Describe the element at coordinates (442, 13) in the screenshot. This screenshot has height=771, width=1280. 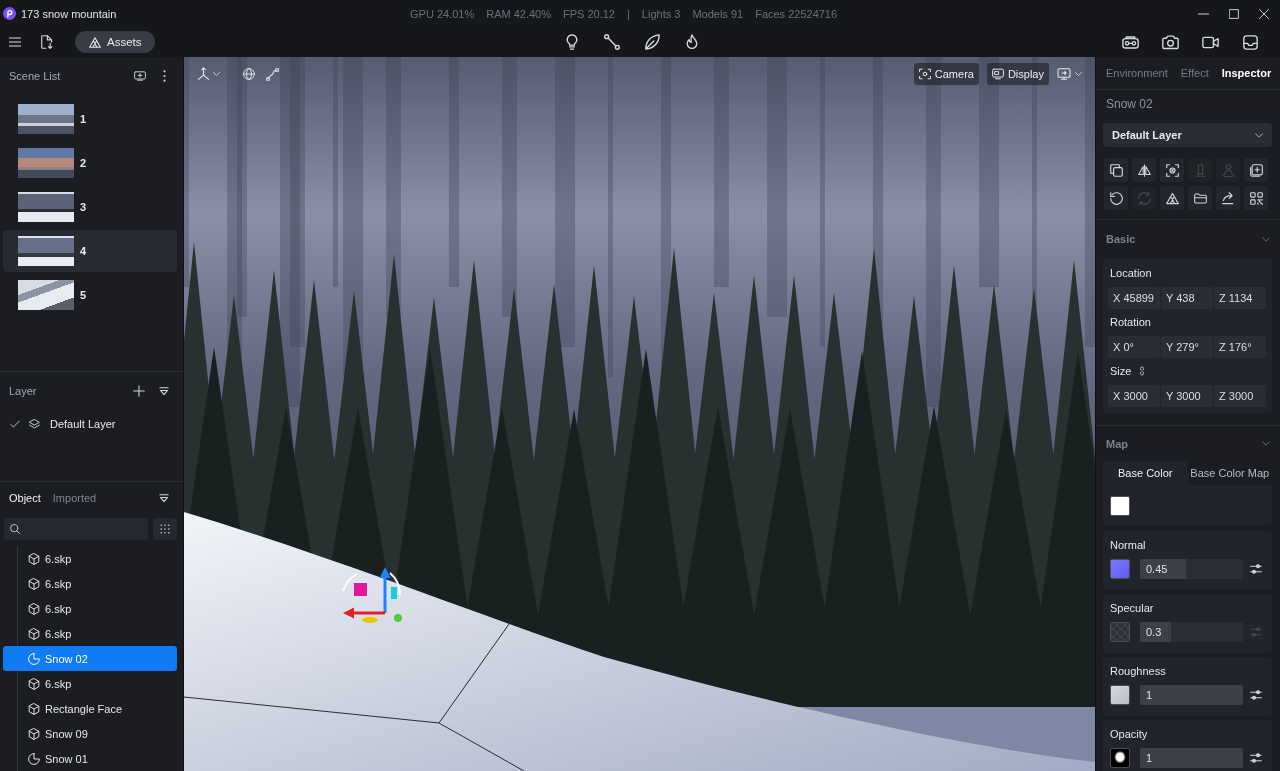
I see `status-text: GPU 24.01%` at that location.